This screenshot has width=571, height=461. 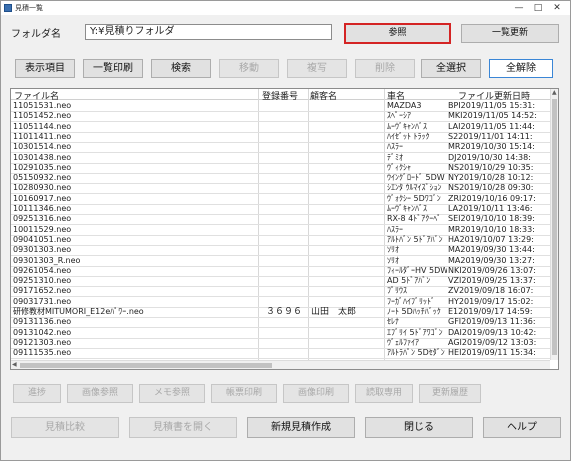 I want to click on cell-number: ３６９６, so click(x=283, y=312).